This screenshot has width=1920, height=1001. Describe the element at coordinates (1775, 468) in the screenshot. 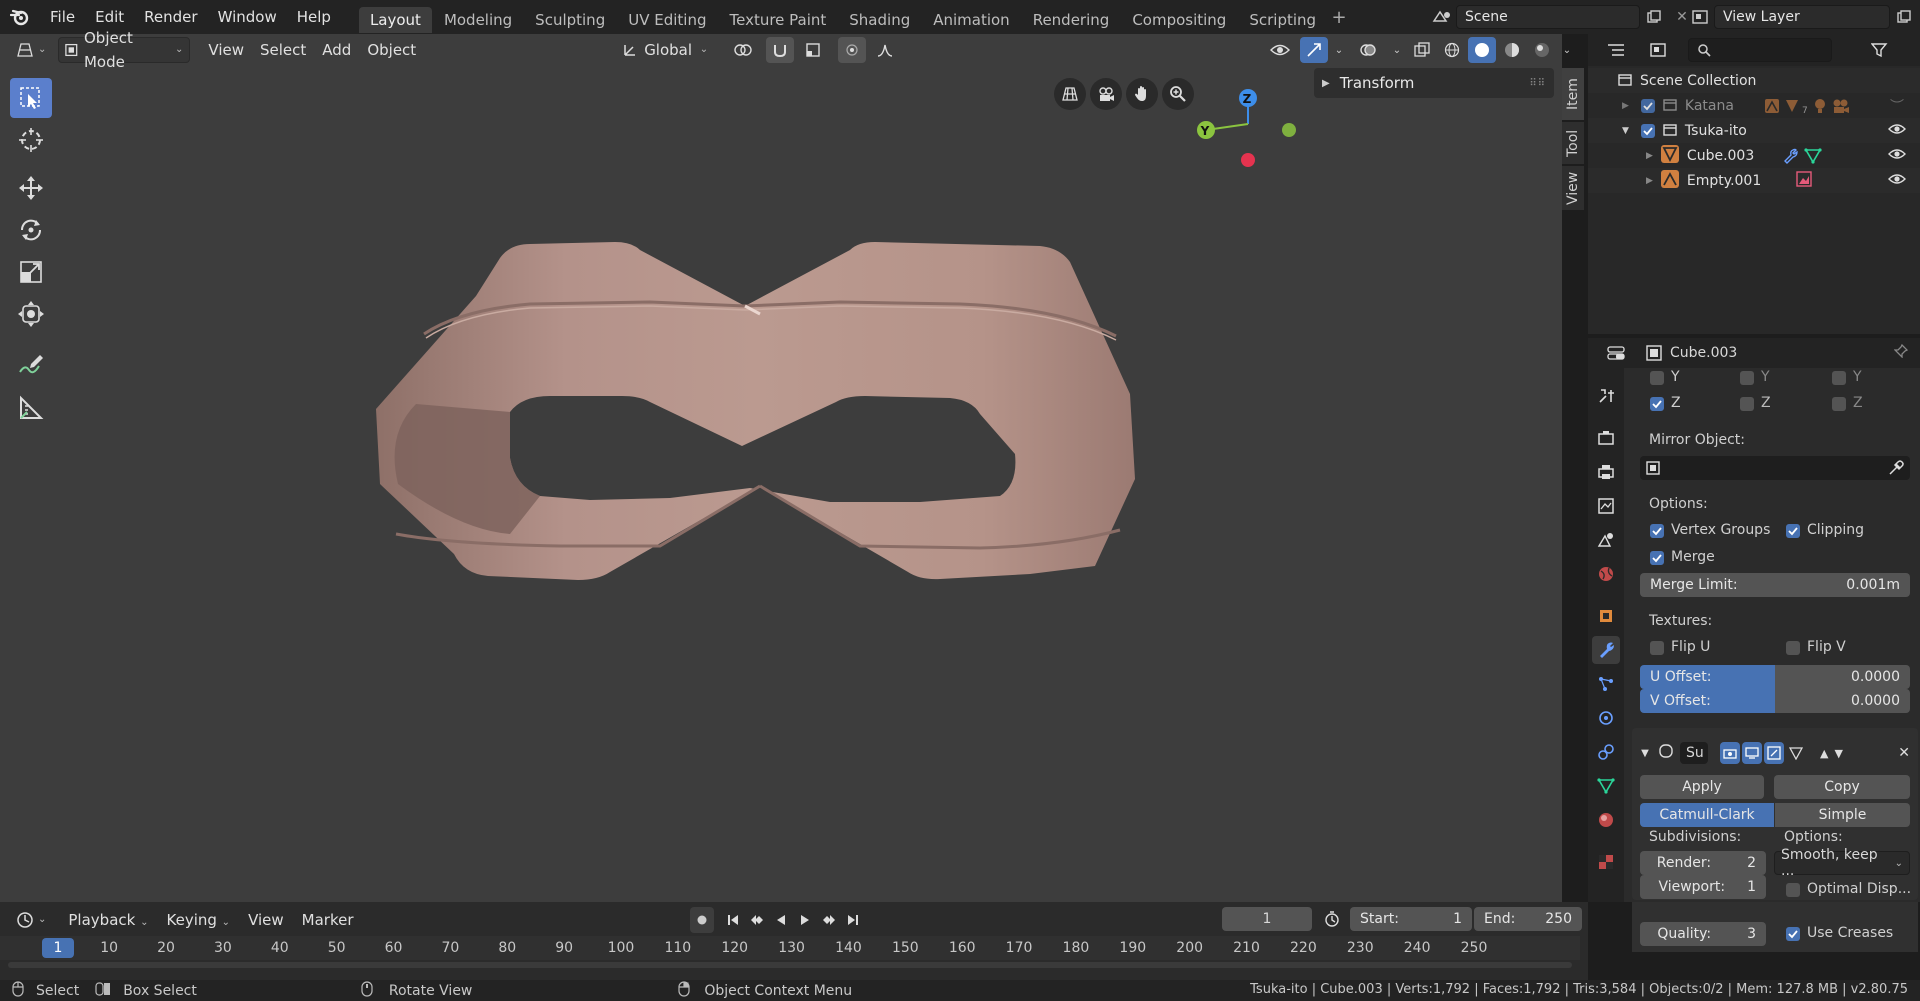

I see `mirror-object-field` at that location.